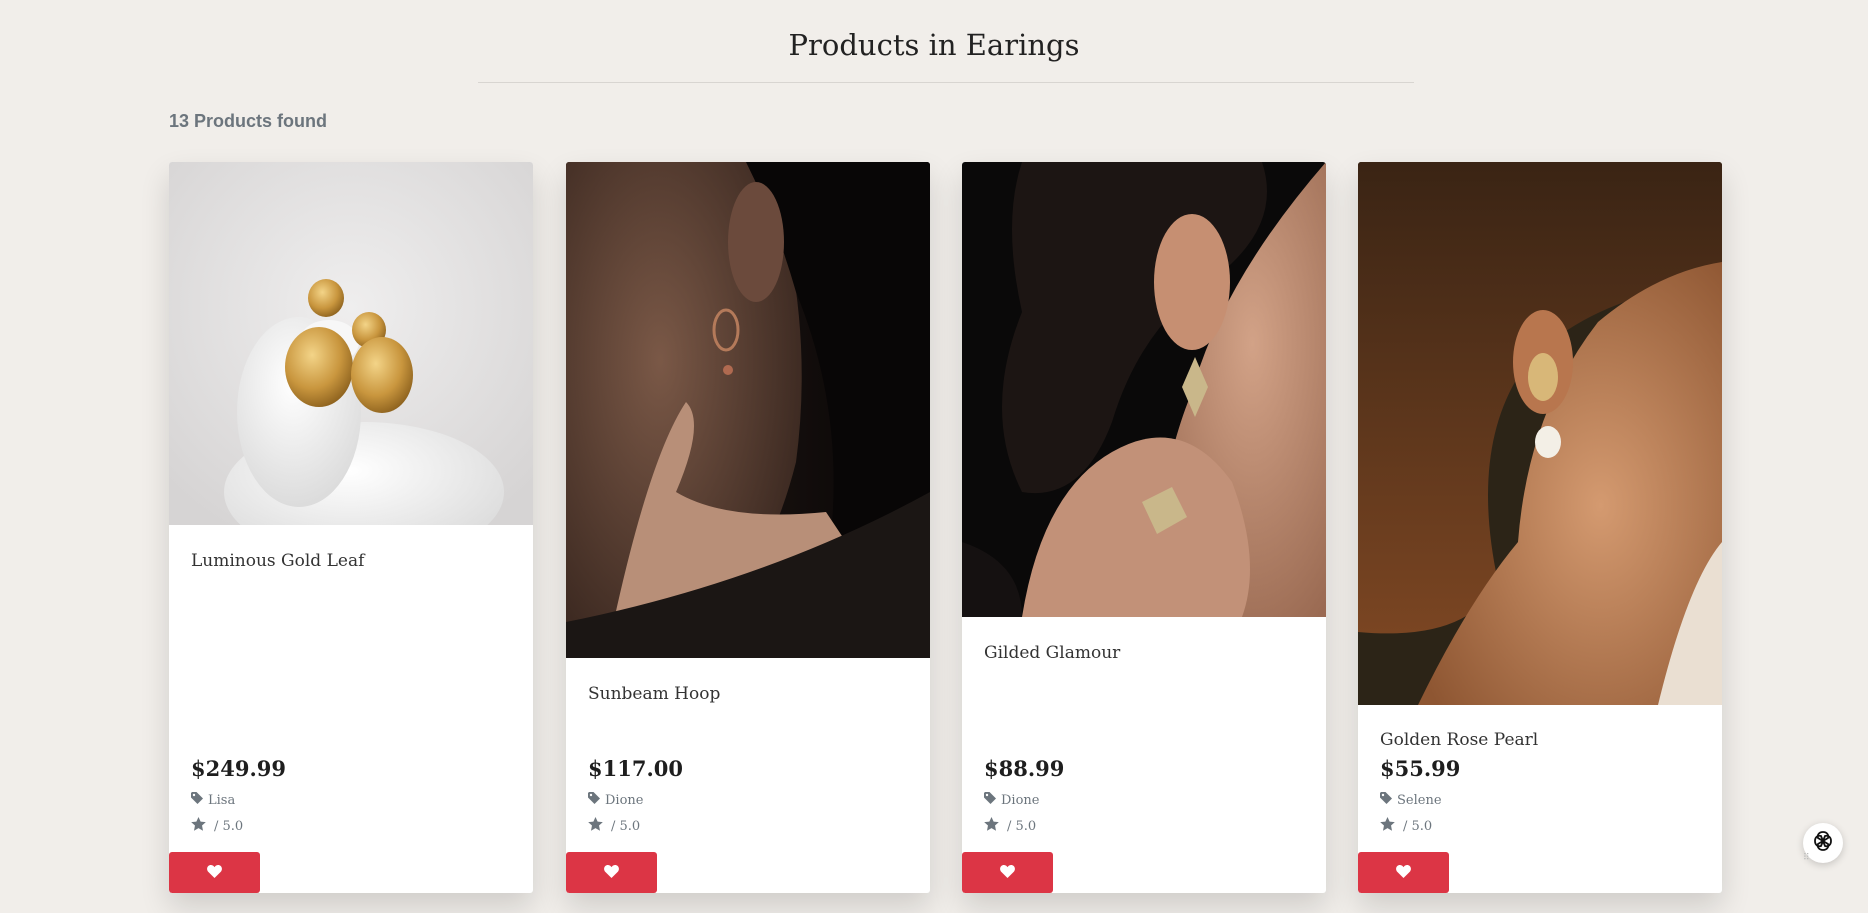 This screenshot has width=1868, height=913. Describe the element at coordinates (277, 561) in the screenshot. I see `product-name: Luminous Gold Leaf` at that location.